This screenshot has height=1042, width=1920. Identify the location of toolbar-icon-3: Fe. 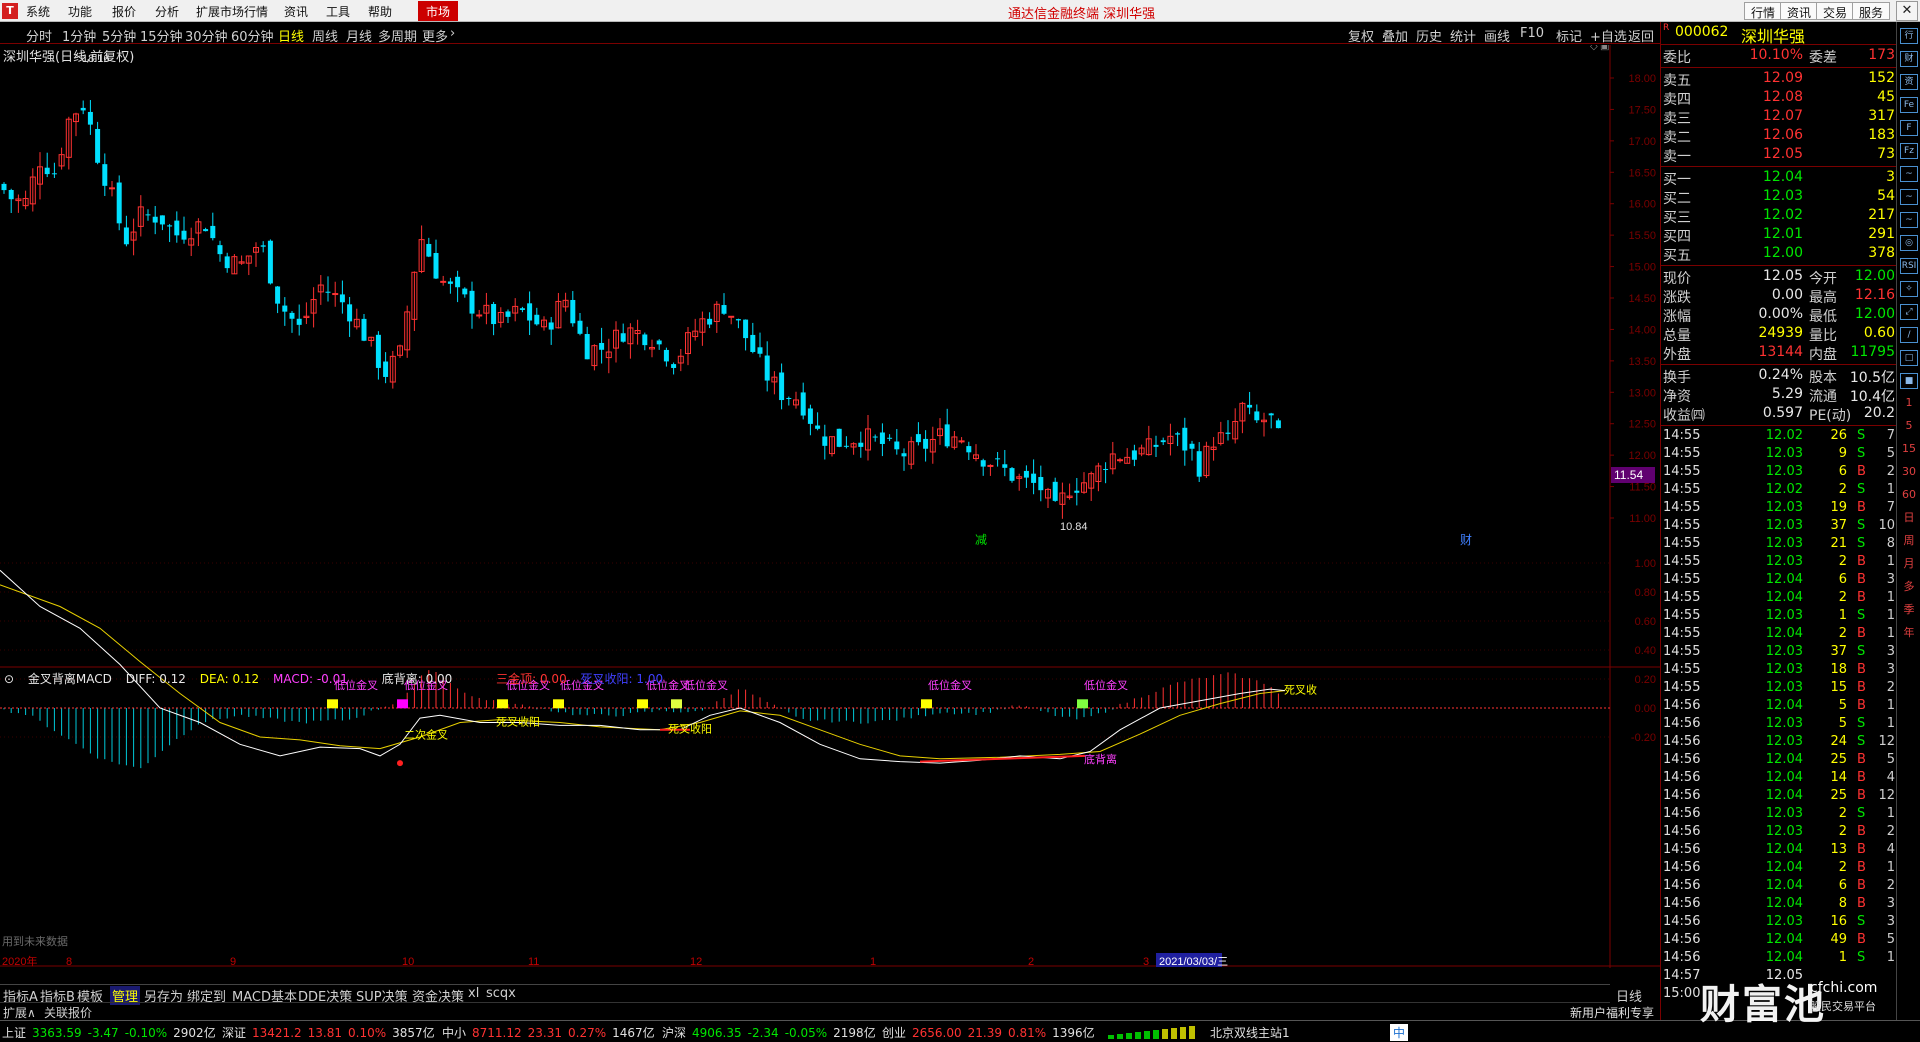
(1909, 105).